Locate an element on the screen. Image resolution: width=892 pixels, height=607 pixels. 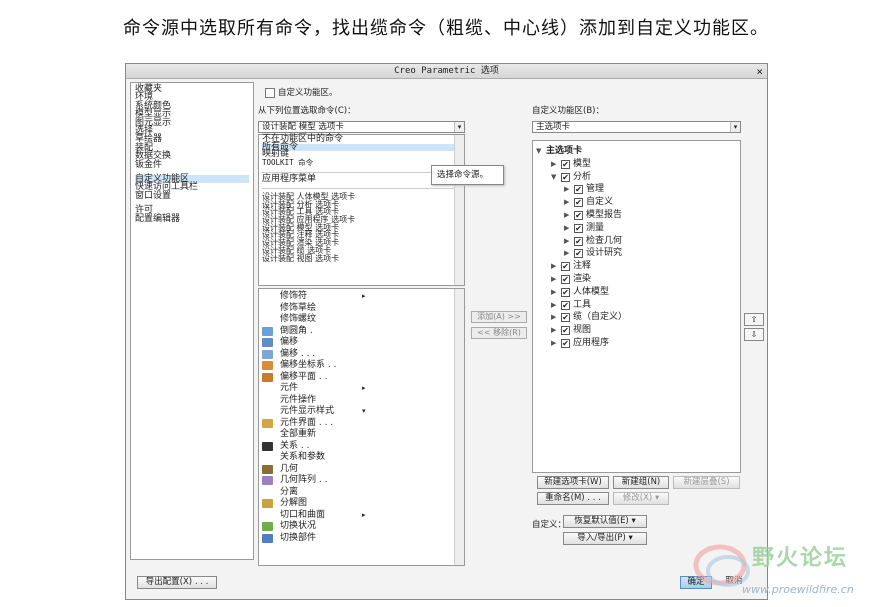
import-export-button: 导入/导出(P) ▾ is located at coordinates (605, 538).